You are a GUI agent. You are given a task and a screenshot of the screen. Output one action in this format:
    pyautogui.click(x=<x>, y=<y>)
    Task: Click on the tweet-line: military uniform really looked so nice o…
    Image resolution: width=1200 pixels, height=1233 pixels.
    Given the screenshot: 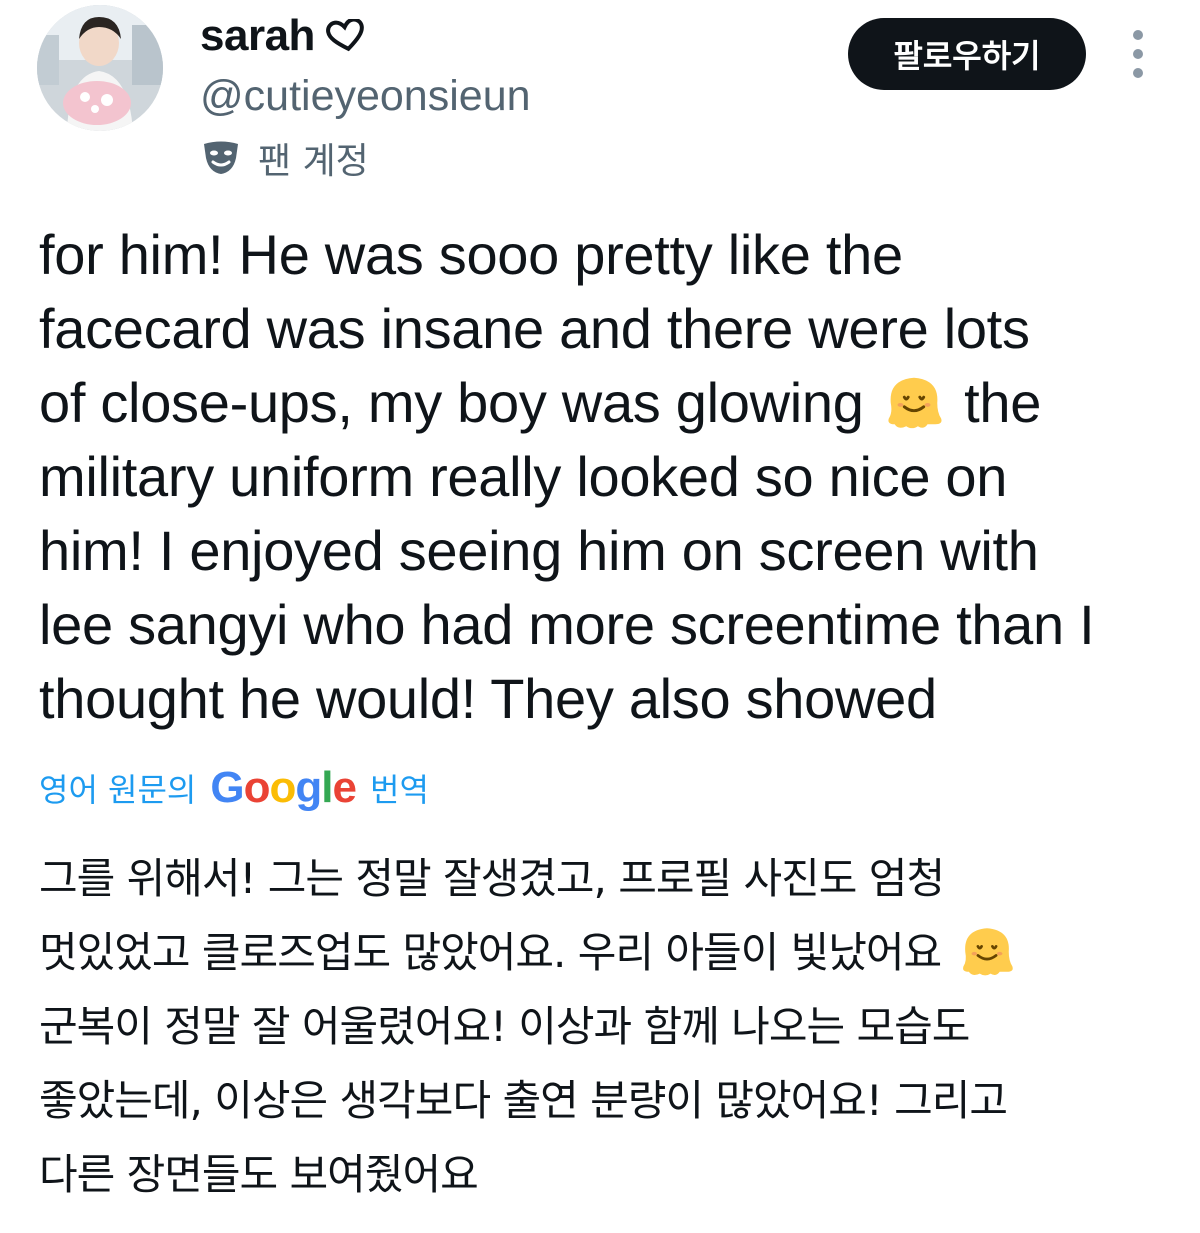 What is the action you would take?
    pyautogui.click(x=523, y=476)
    